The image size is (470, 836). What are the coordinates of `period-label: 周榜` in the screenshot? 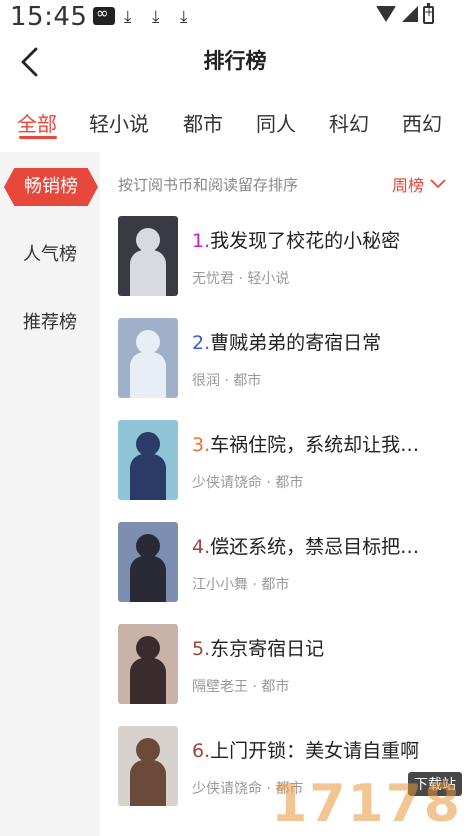 It's located at (407, 185).